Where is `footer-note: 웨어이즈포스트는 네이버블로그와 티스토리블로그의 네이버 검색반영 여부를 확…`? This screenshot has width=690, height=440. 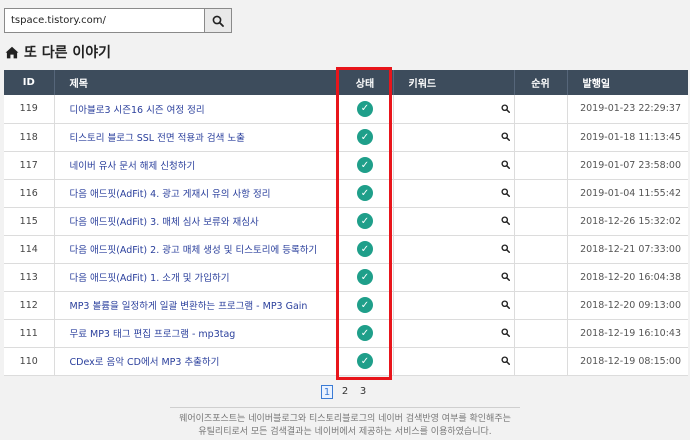
footer-note: 웨어이즈포스트는 네이버블로그와 티스토리블로그의 네이버 검색반영 여부를 확… is located at coordinates (345, 426).